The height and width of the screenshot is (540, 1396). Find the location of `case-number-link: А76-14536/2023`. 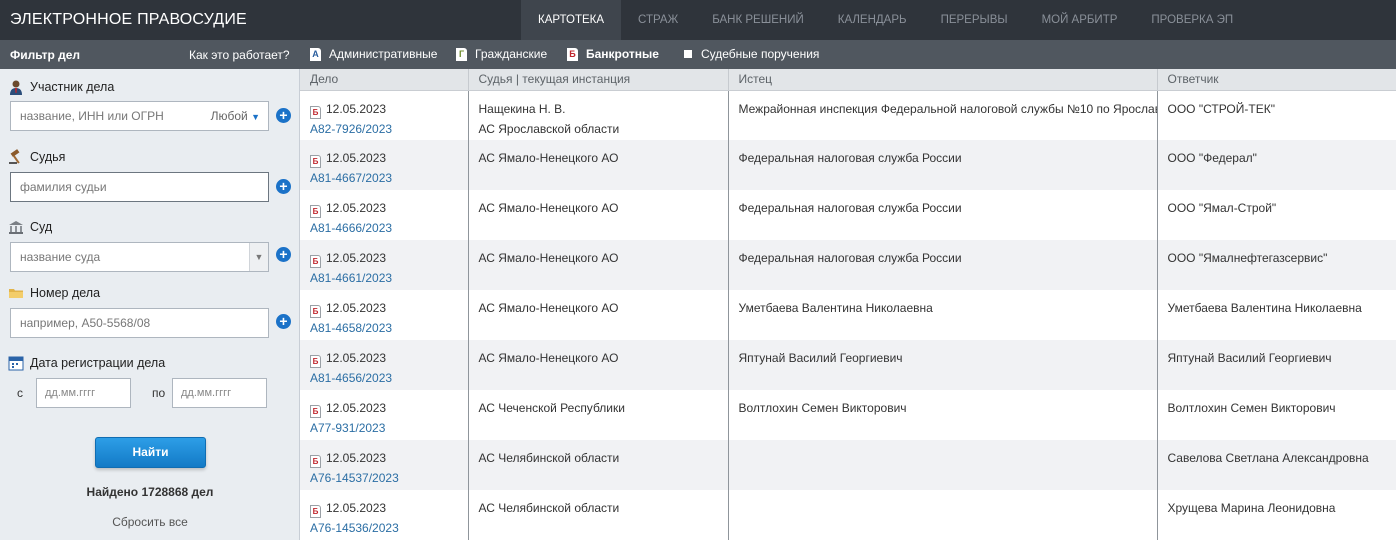

case-number-link: А76-14536/2023 is located at coordinates (384, 528).